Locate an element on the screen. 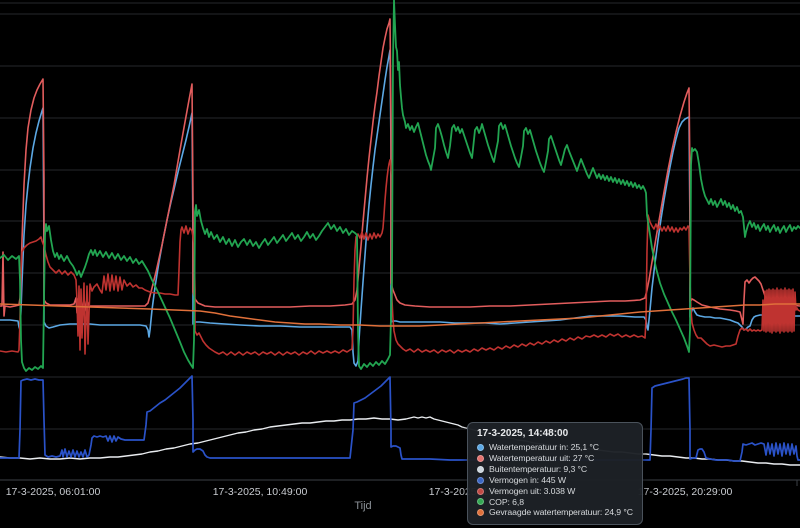  x-axis-tick-label: 17-3-2025, 10:49:00 is located at coordinates (260, 492).